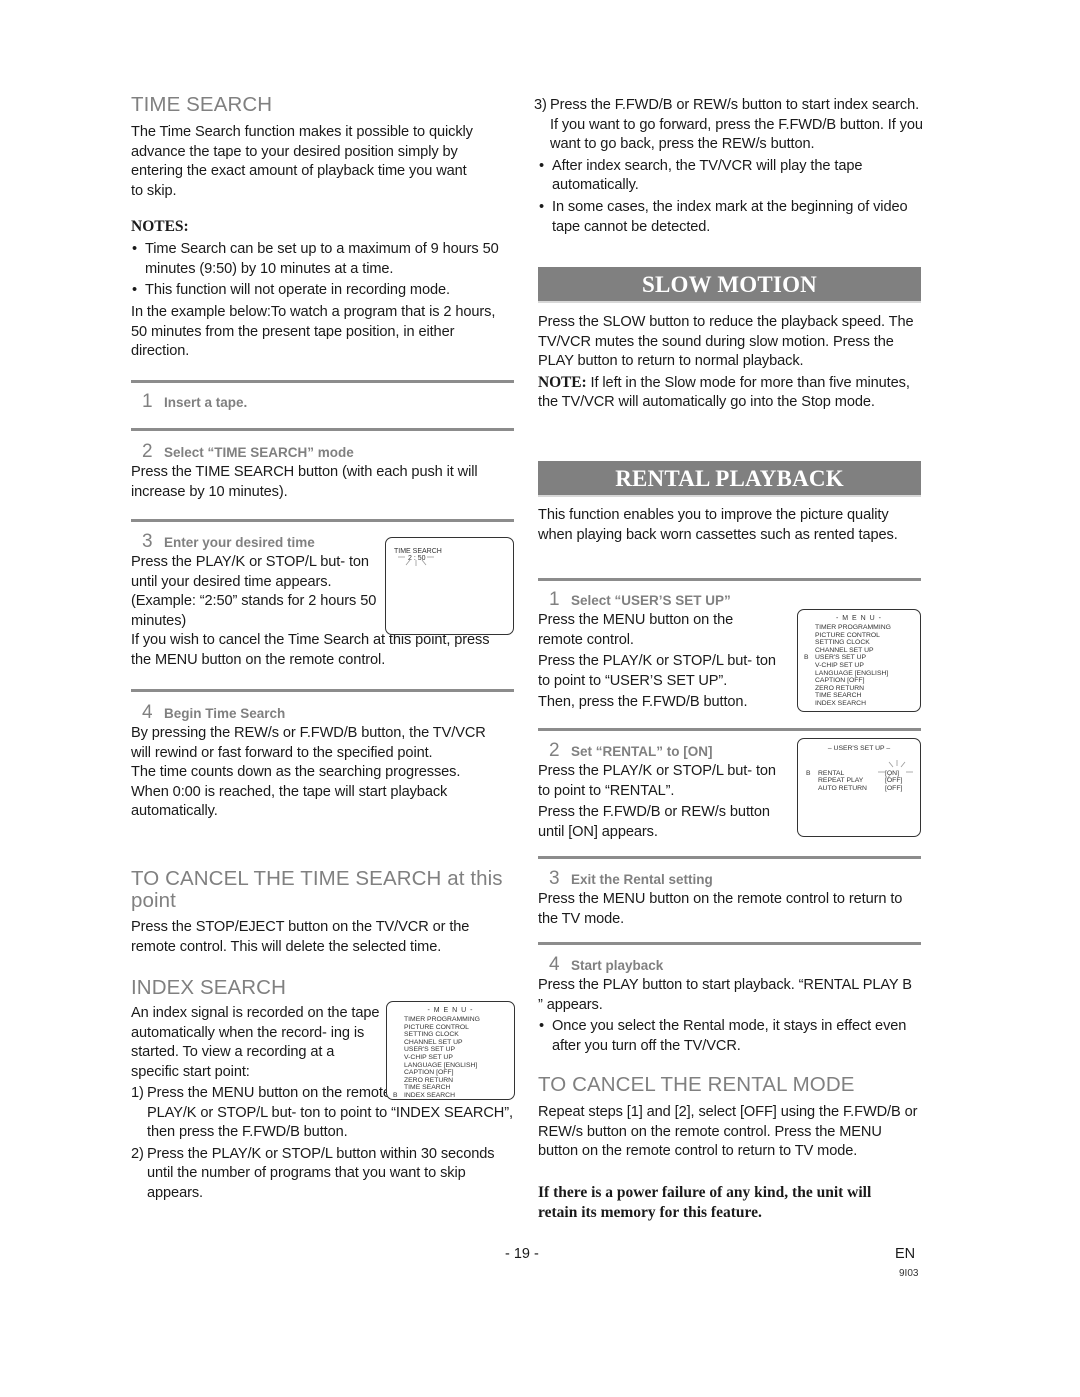  I want to click on osd-menu-item-label: USER'S SET UP, so click(841, 658).